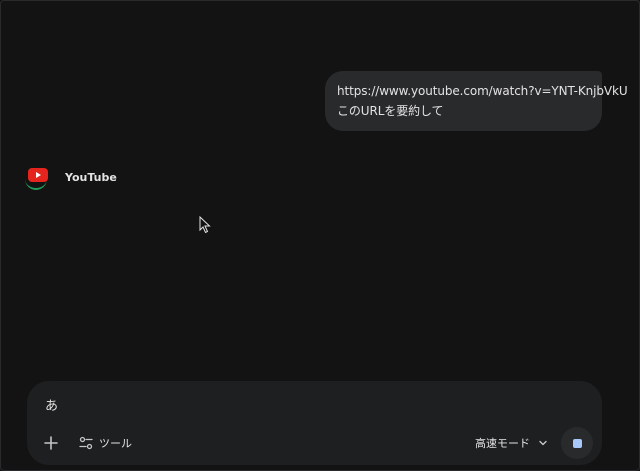 The image size is (640, 471). I want to click on plus-icon, so click(51, 443).